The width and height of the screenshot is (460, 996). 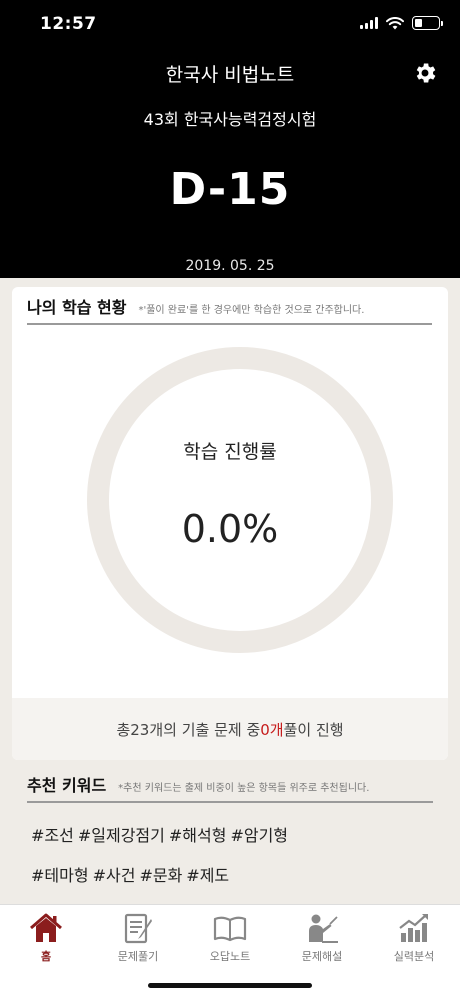 I want to click on progress-section-title: 나의 학습 현황, so click(x=77, y=307).